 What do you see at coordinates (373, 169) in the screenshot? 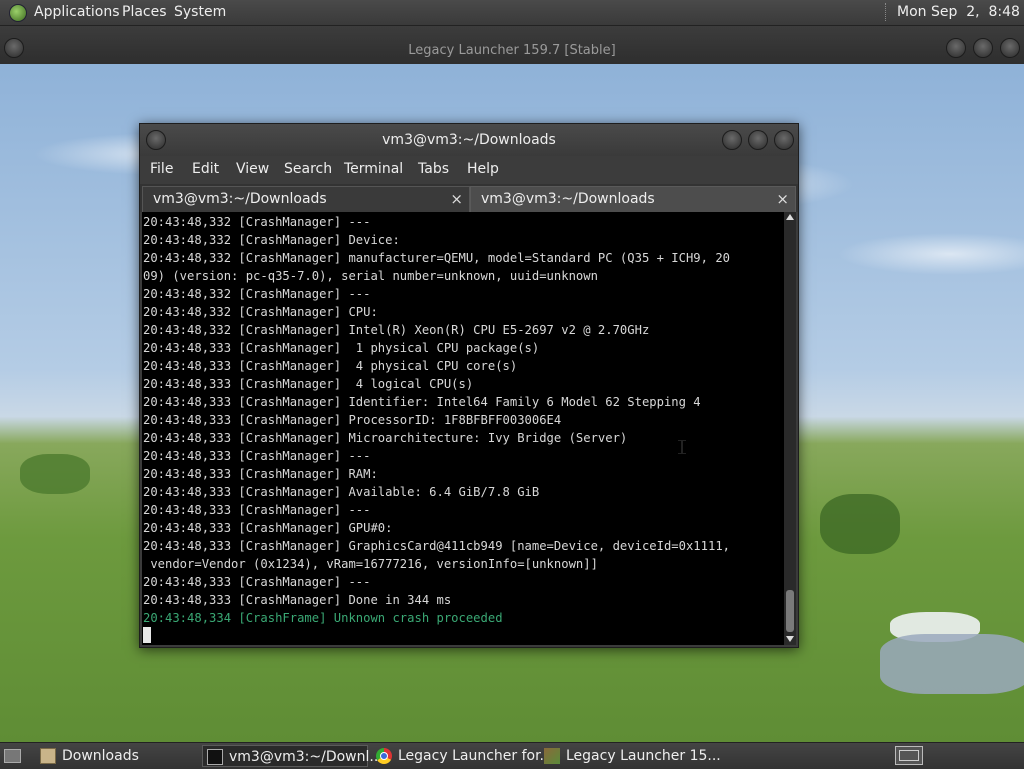
I see `menu-terminal: Terminal` at bounding box center [373, 169].